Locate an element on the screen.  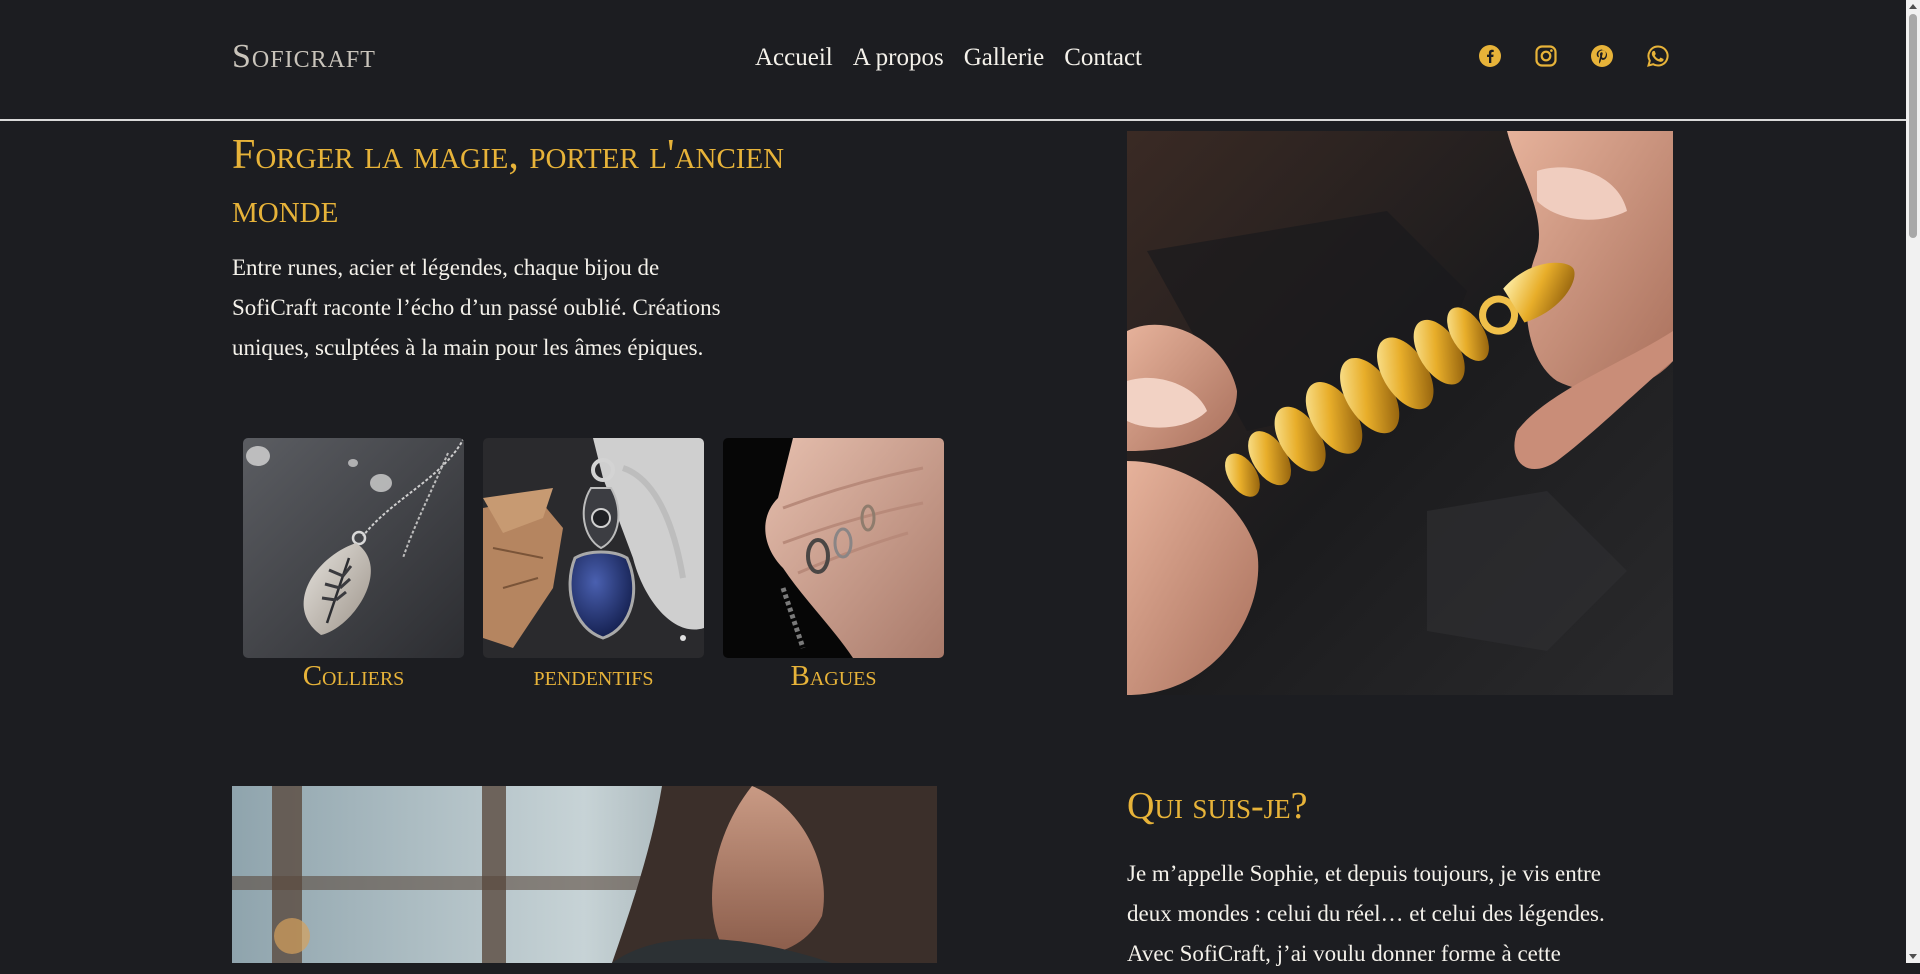
nav-a-propos: A propos is located at coordinates (898, 58).